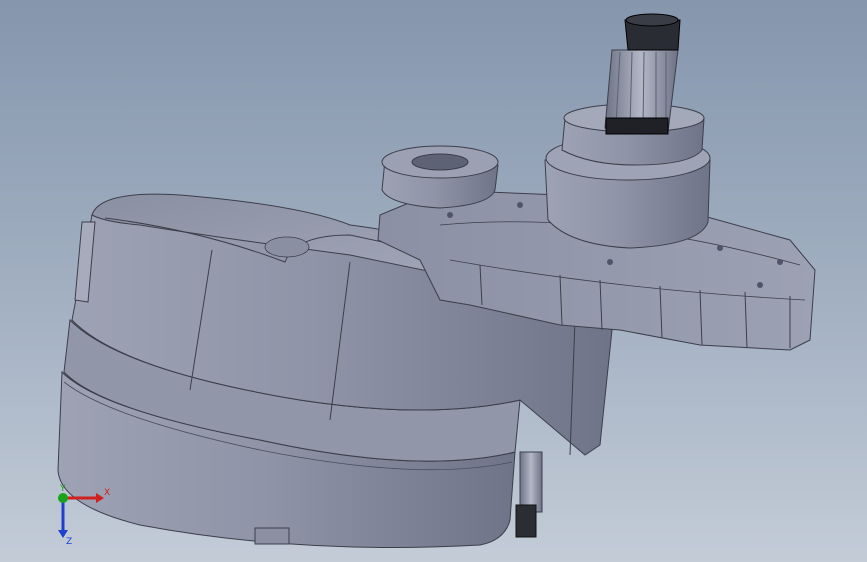  What do you see at coordinates (63, 498) in the screenshot?
I see `y-axis-dot` at bounding box center [63, 498].